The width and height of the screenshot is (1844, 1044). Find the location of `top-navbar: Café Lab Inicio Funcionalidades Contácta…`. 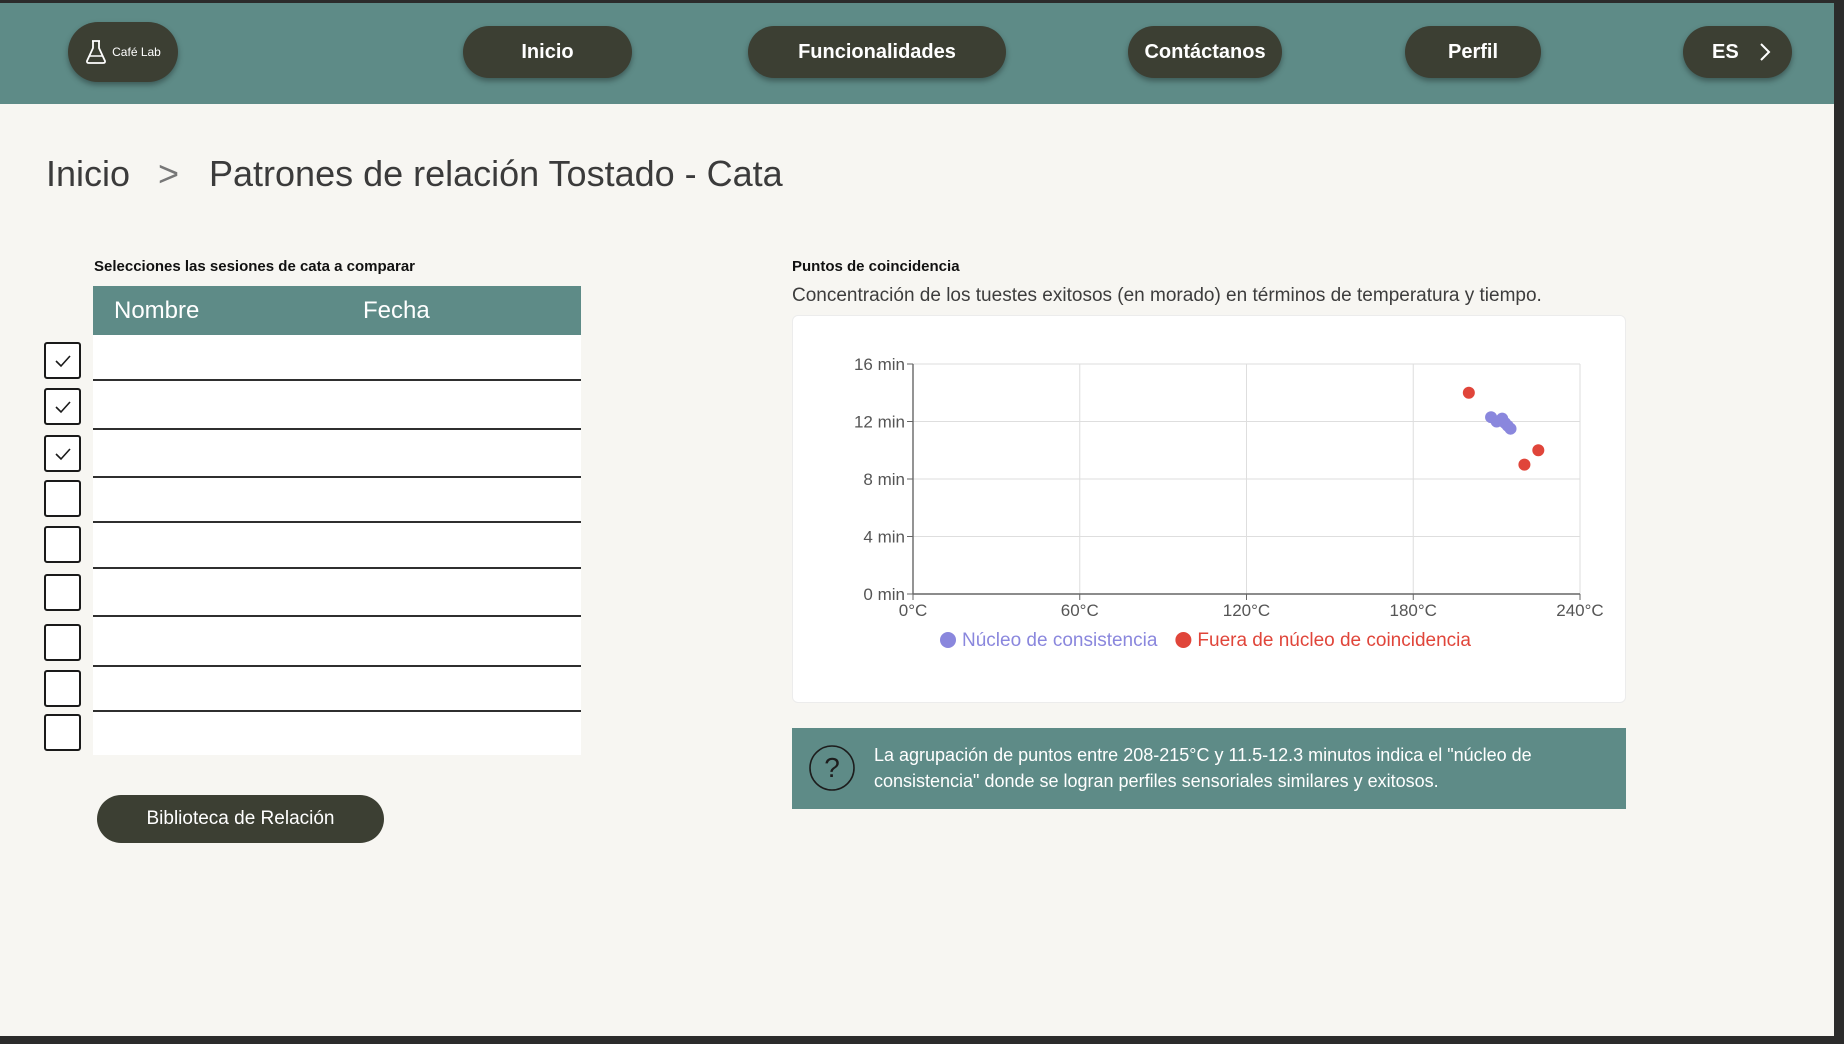

top-navbar: Café Lab Inicio Funcionalidades Contácta… is located at coordinates (917, 53).